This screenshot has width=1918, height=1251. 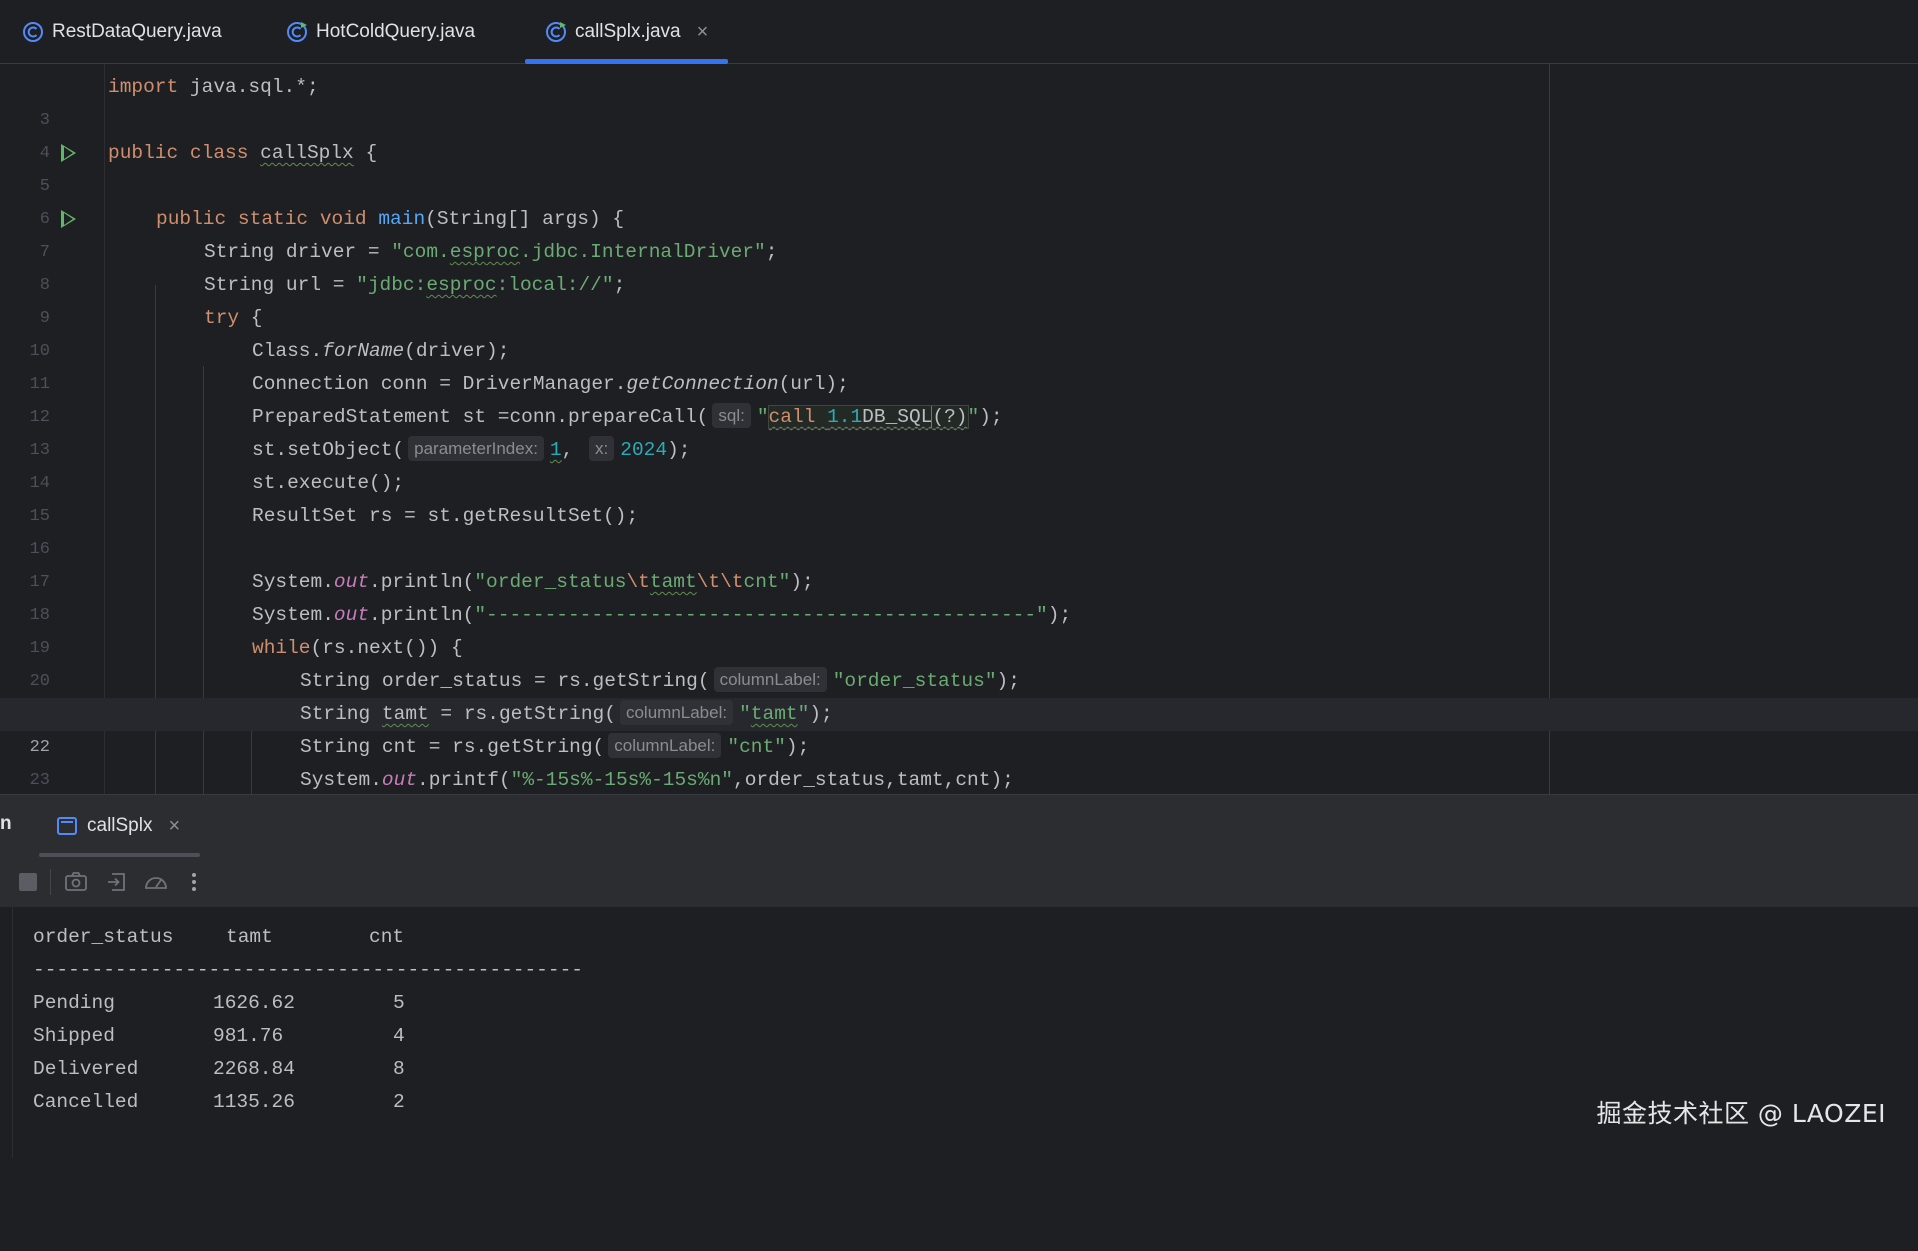 I want to click on code-text: String cnt = rs.getString(, so click(x=452, y=747).